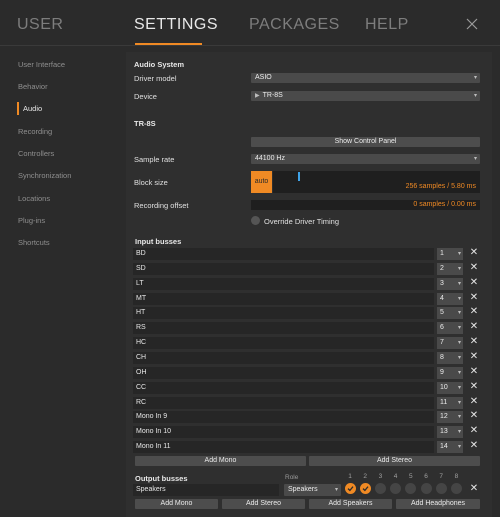 The width and height of the screenshot is (500, 517). I want to click on input-bus-name: RS, so click(283, 328).